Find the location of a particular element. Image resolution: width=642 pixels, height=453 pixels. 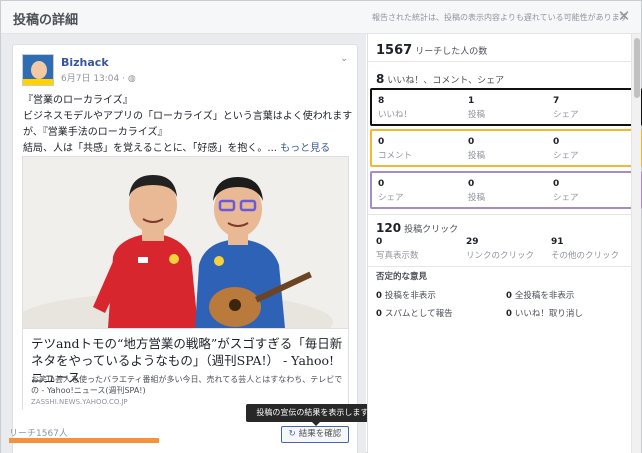

post-time: 6月7日 13:04 · is located at coordinates (94, 79).